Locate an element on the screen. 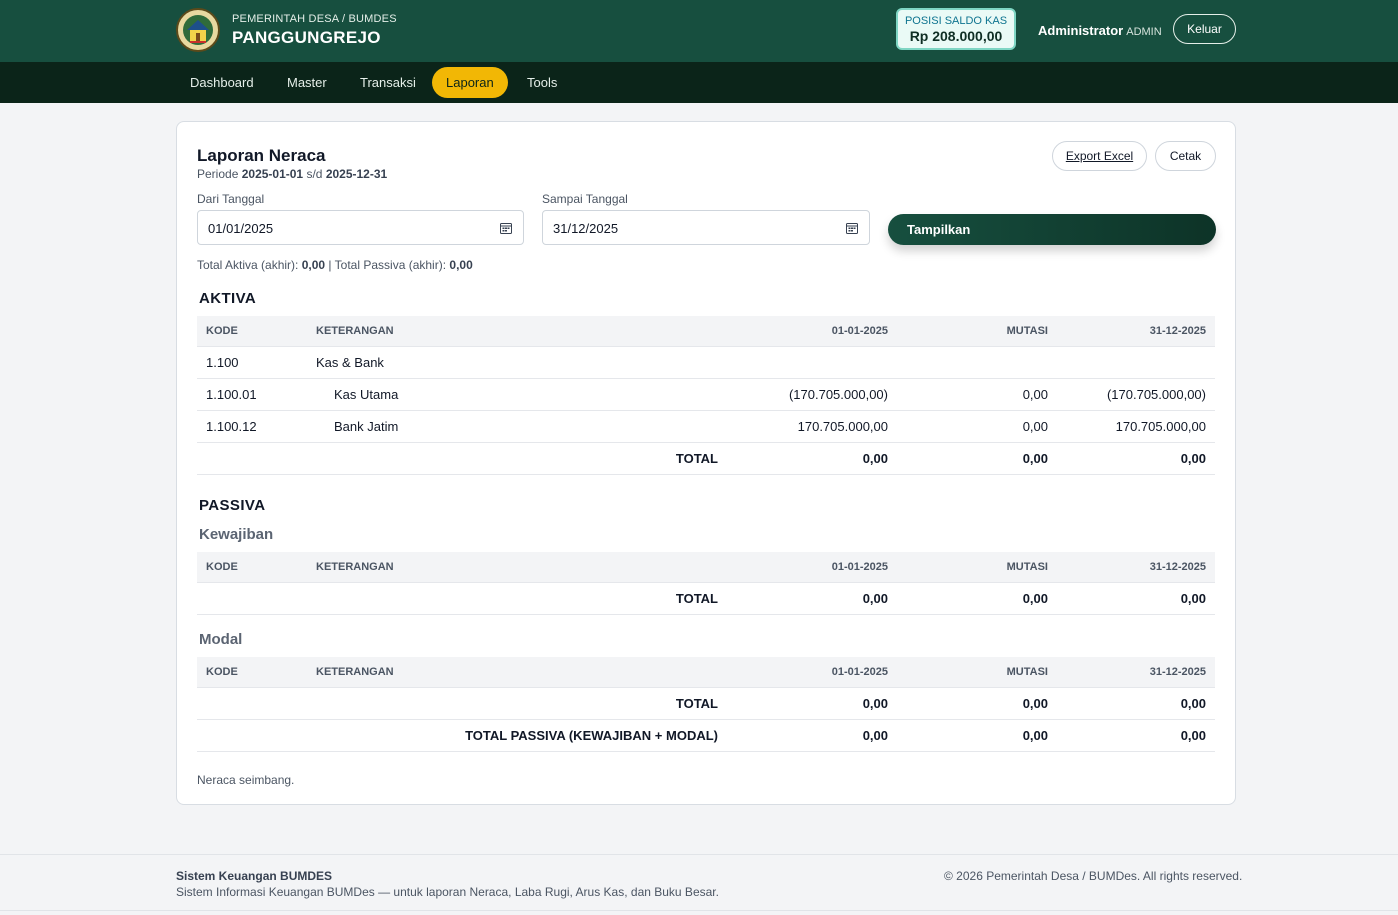 The height and width of the screenshot is (915, 1398). period-separator: s/d is located at coordinates (314, 174).